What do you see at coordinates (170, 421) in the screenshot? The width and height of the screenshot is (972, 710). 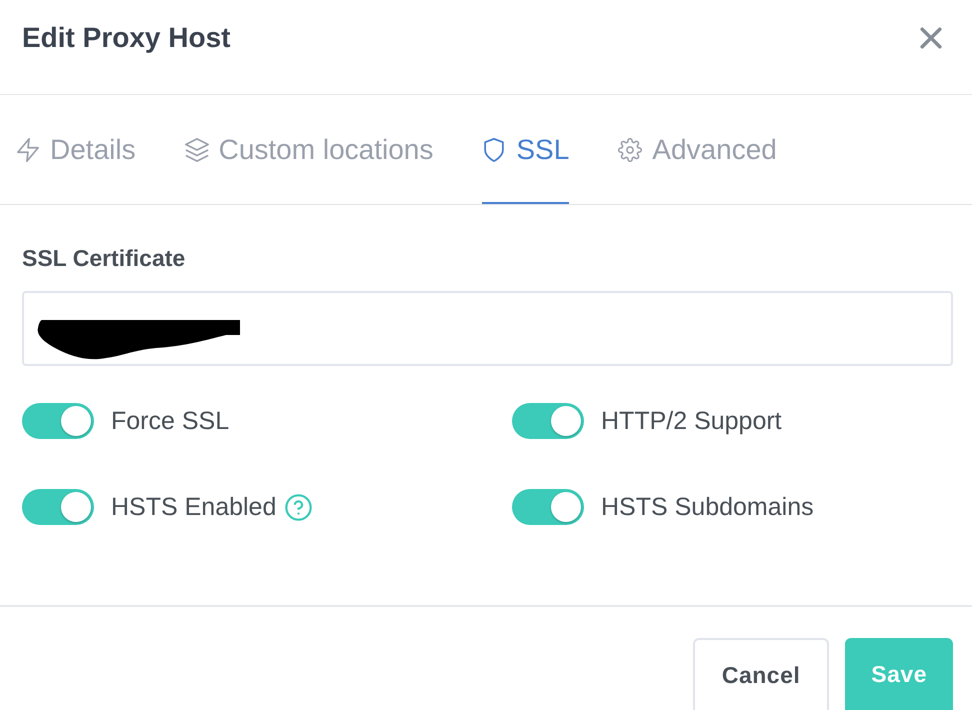 I see `toggle-label: Force SSL` at bounding box center [170, 421].